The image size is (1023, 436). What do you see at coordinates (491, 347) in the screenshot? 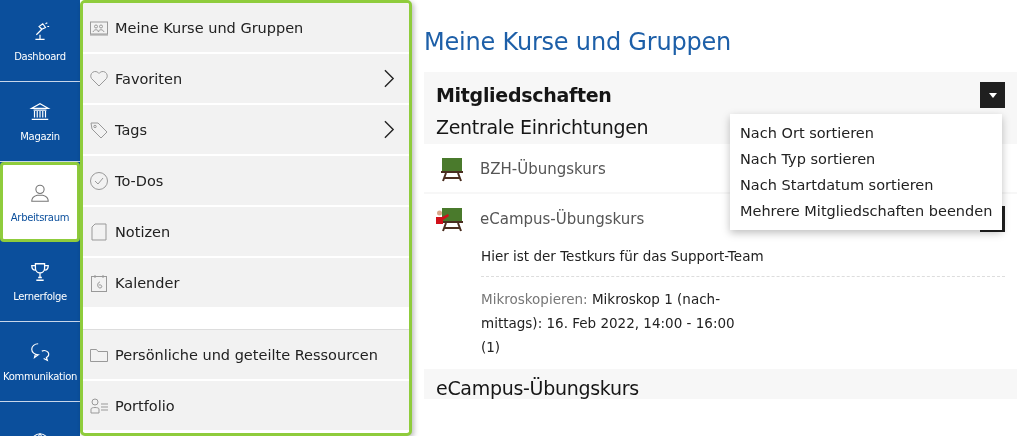
I see `property-value: (1)` at bounding box center [491, 347].